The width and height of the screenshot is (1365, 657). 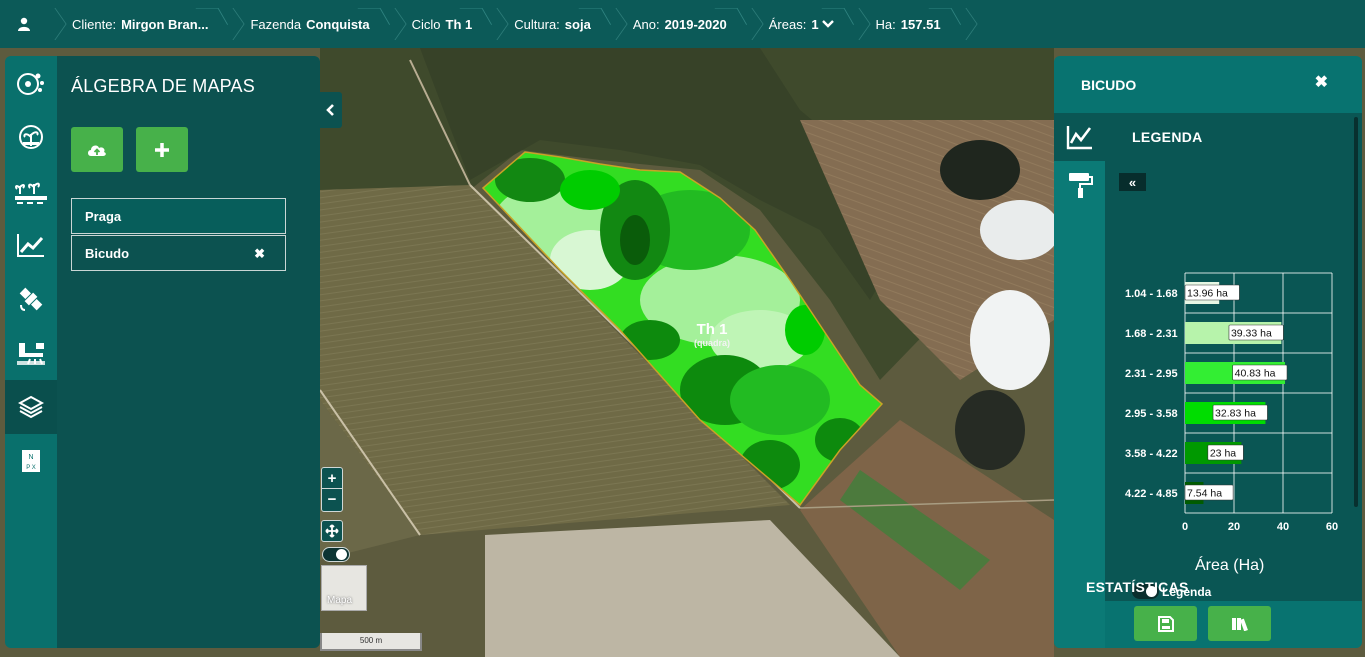 I want to click on save-button, so click(x=1165, y=623).